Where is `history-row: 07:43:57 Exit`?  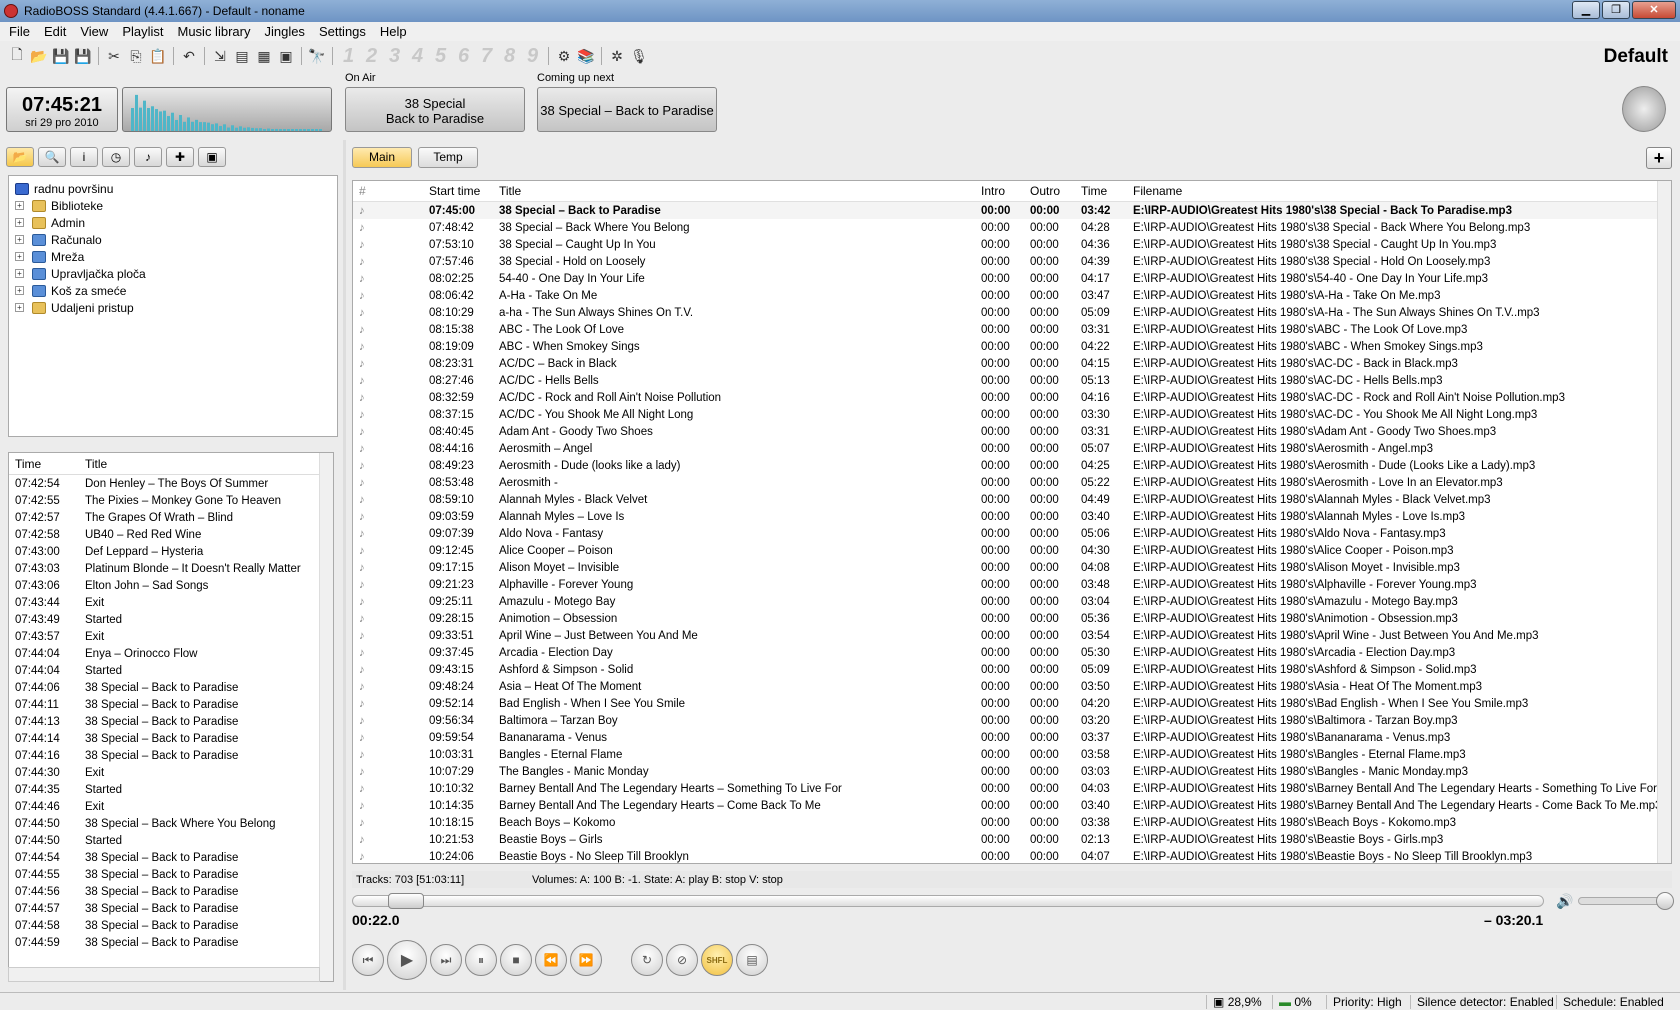 history-row: 07:43:57 Exit is located at coordinates (171, 636).